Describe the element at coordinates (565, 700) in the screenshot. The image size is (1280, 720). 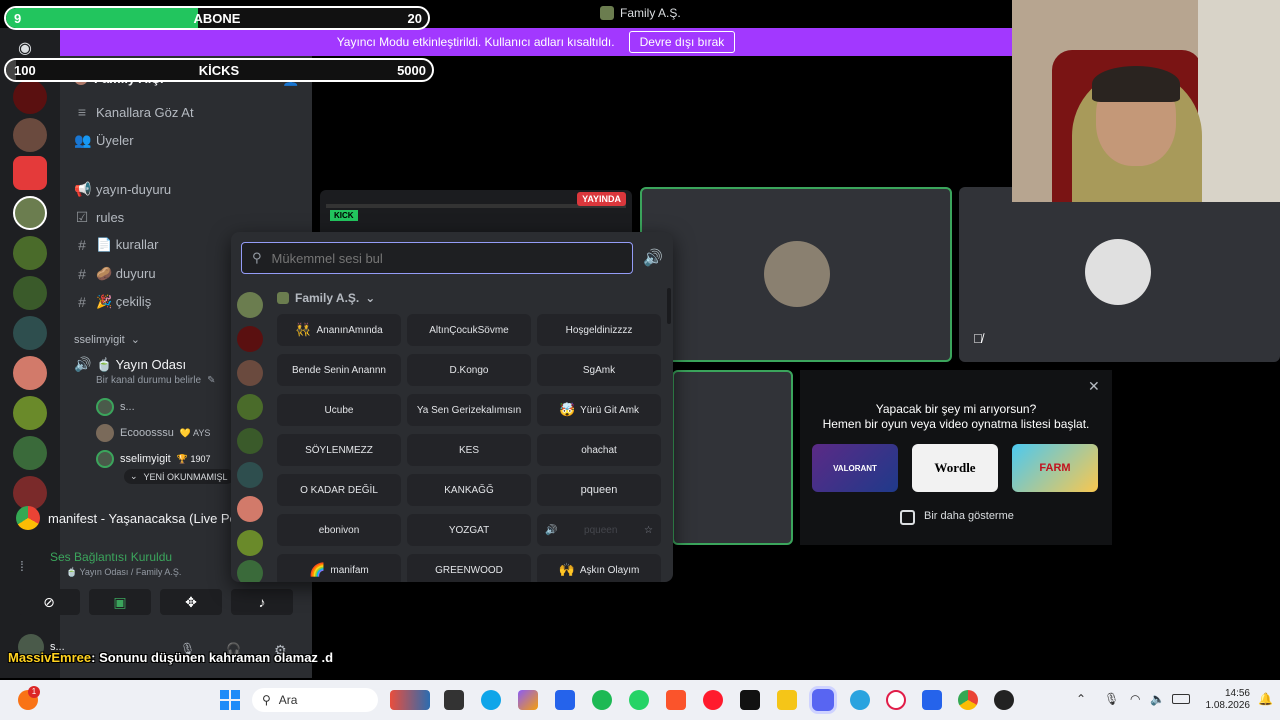
I see `vscode-icon` at that location.